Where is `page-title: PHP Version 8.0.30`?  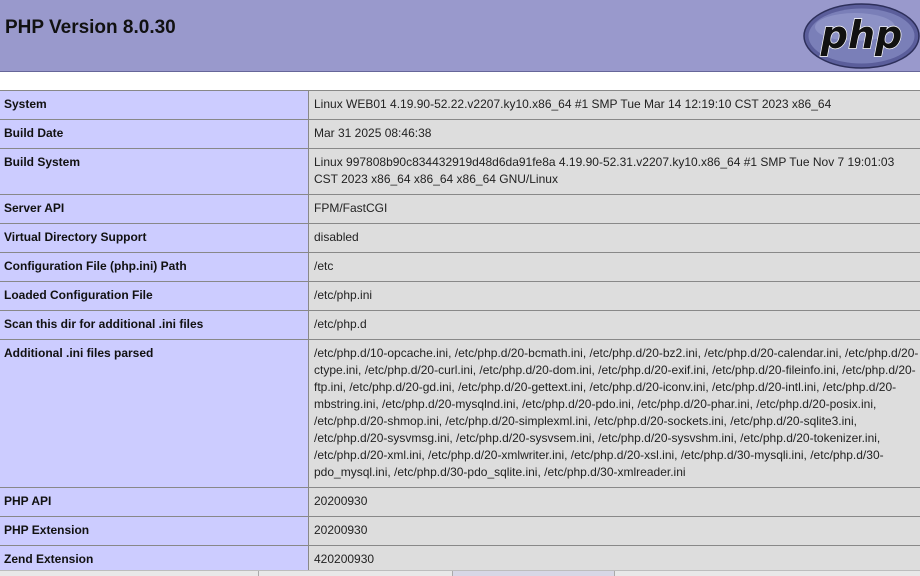 page-title: PHP Version 8.0.30 is located at coordinates (90, 27).